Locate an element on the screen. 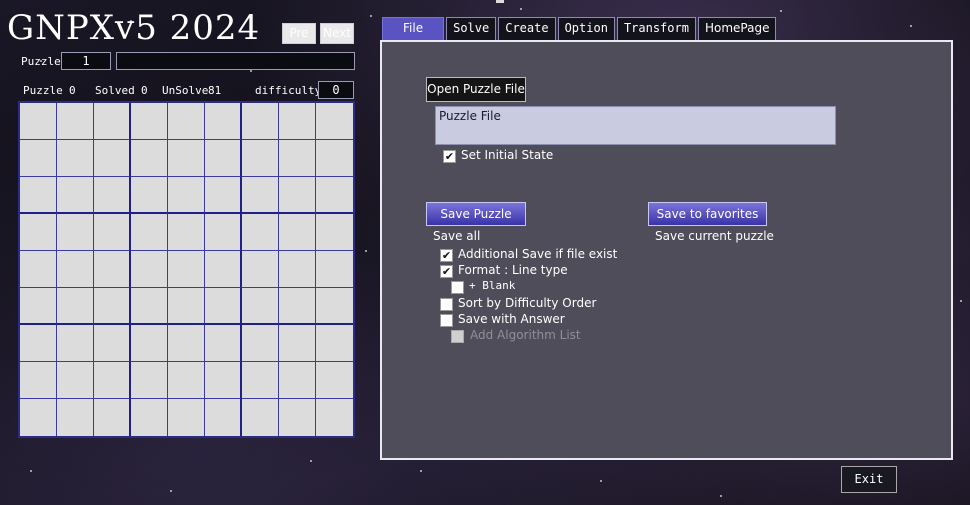 The width and height of the screenshot is (970, 505). tab-homepage: HomePage is located at coordinates (737, 28).